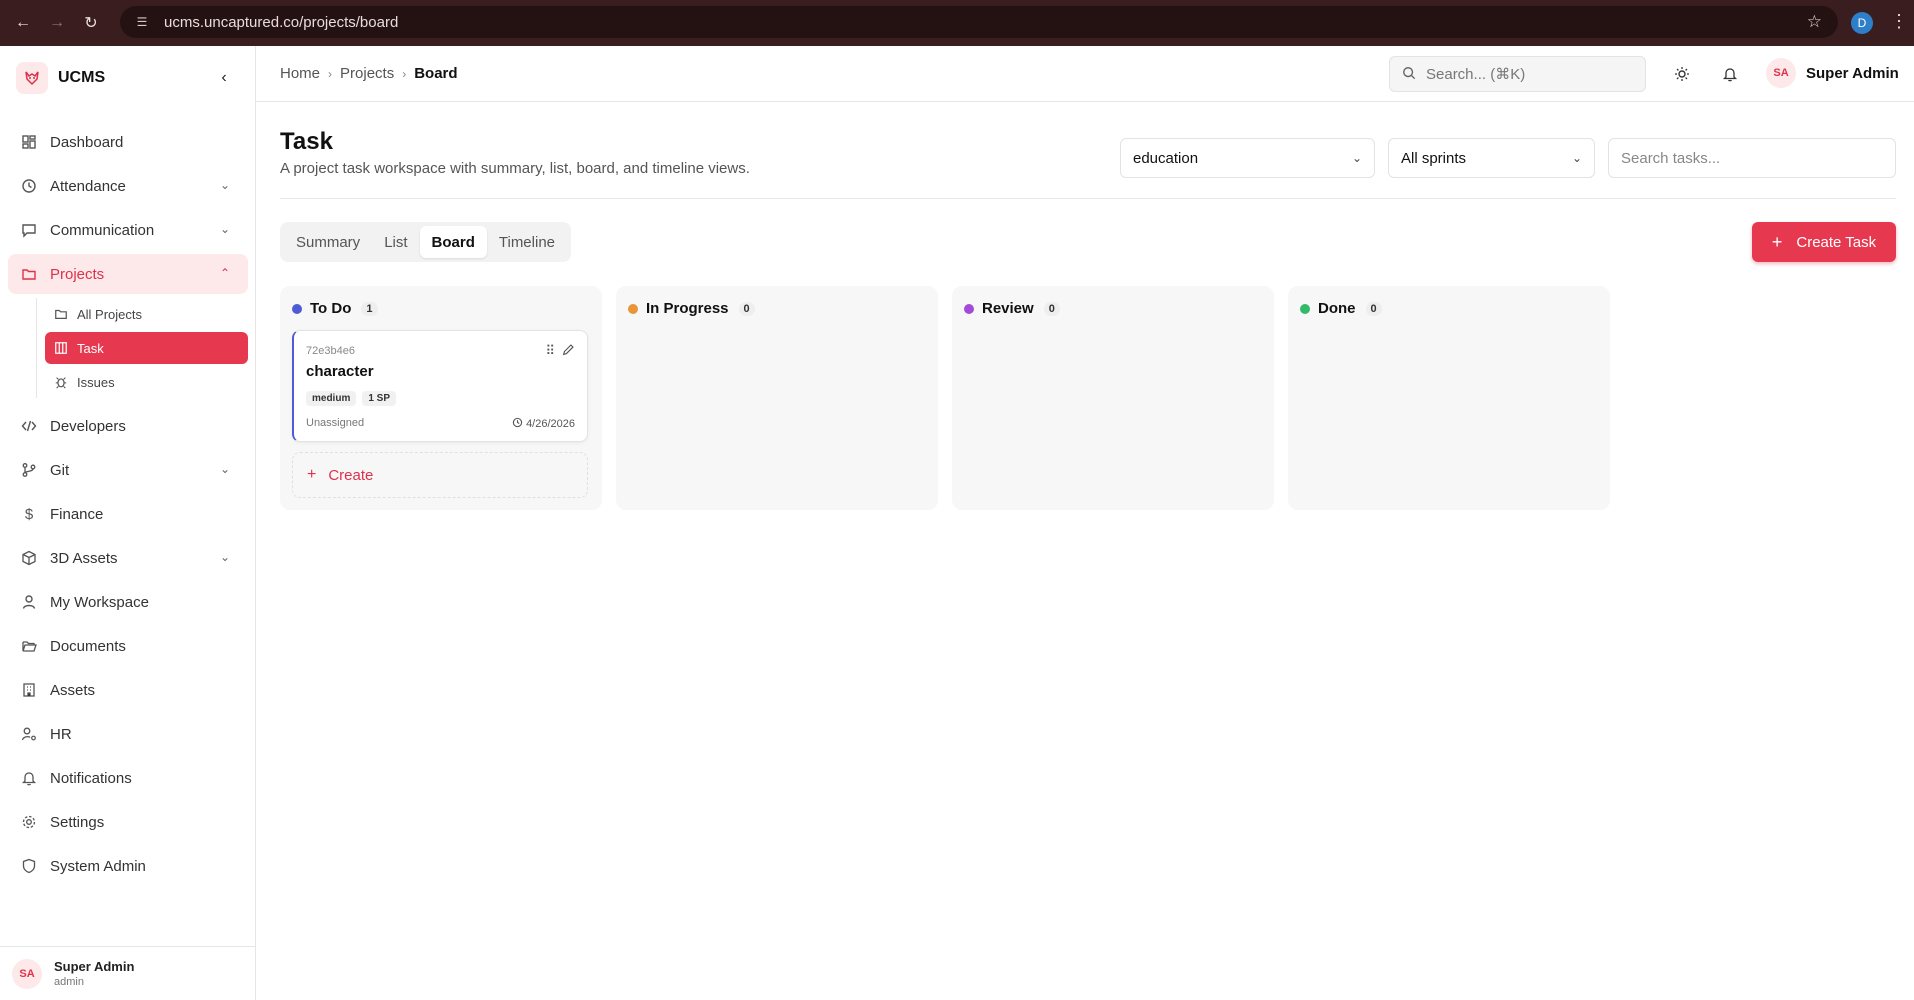 This screenshot has width=1914, height=1000. What do you see at coordinates (128, 426) in the screenshot?
I see `sidebar-item-developers: Developers` at bounding box center [128, 426].